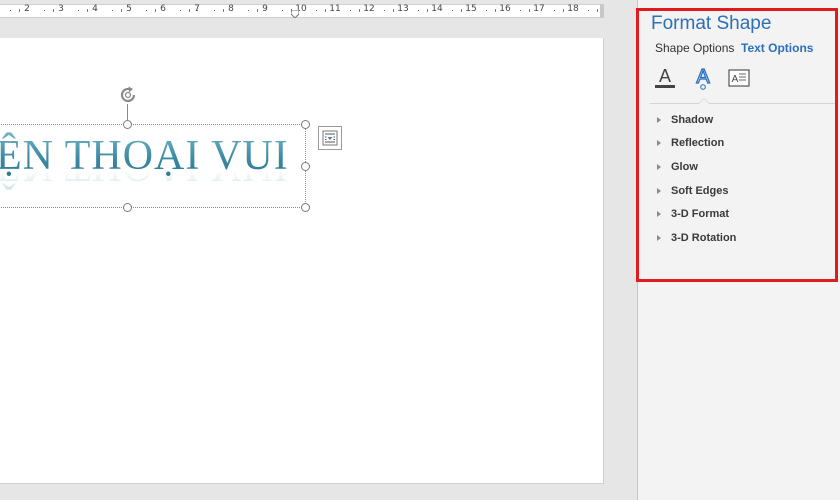 Image resolution: width=840 pixels, height=500 pixels. I want to click on highlight-annotation, so click(737, 145).